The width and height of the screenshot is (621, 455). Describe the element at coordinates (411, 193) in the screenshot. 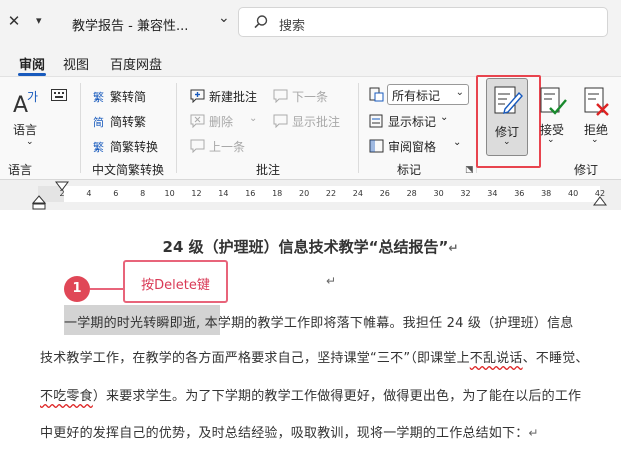

I see `ruler-tick-label: 28` at that location.